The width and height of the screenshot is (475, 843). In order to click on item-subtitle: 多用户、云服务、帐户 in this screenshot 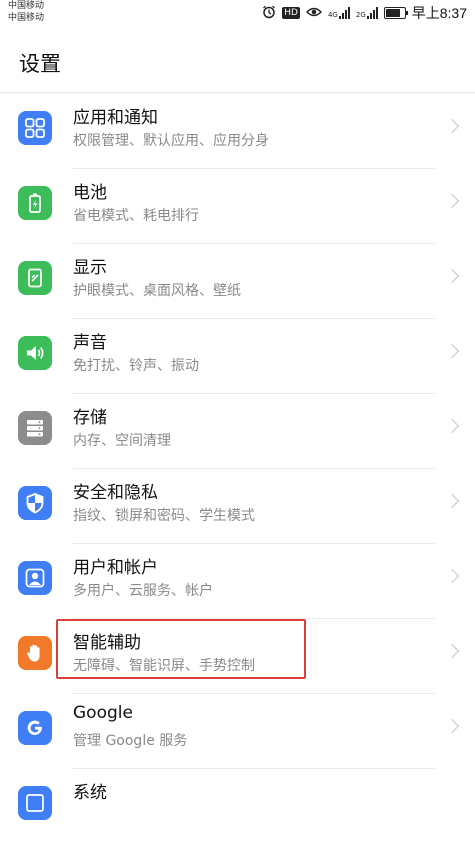, I will do `click(143, 591)`.